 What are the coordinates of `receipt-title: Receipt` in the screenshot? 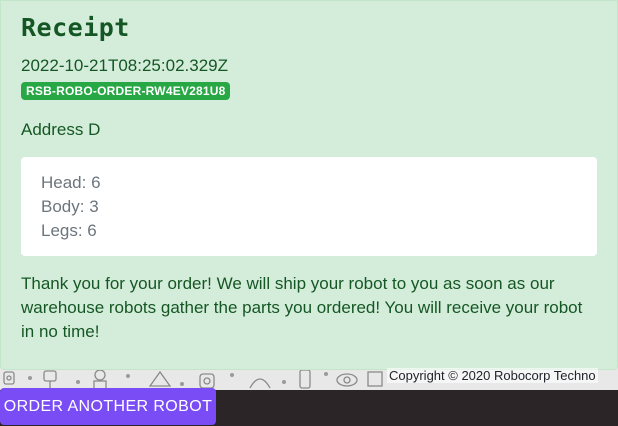 It's located at (75, 27).